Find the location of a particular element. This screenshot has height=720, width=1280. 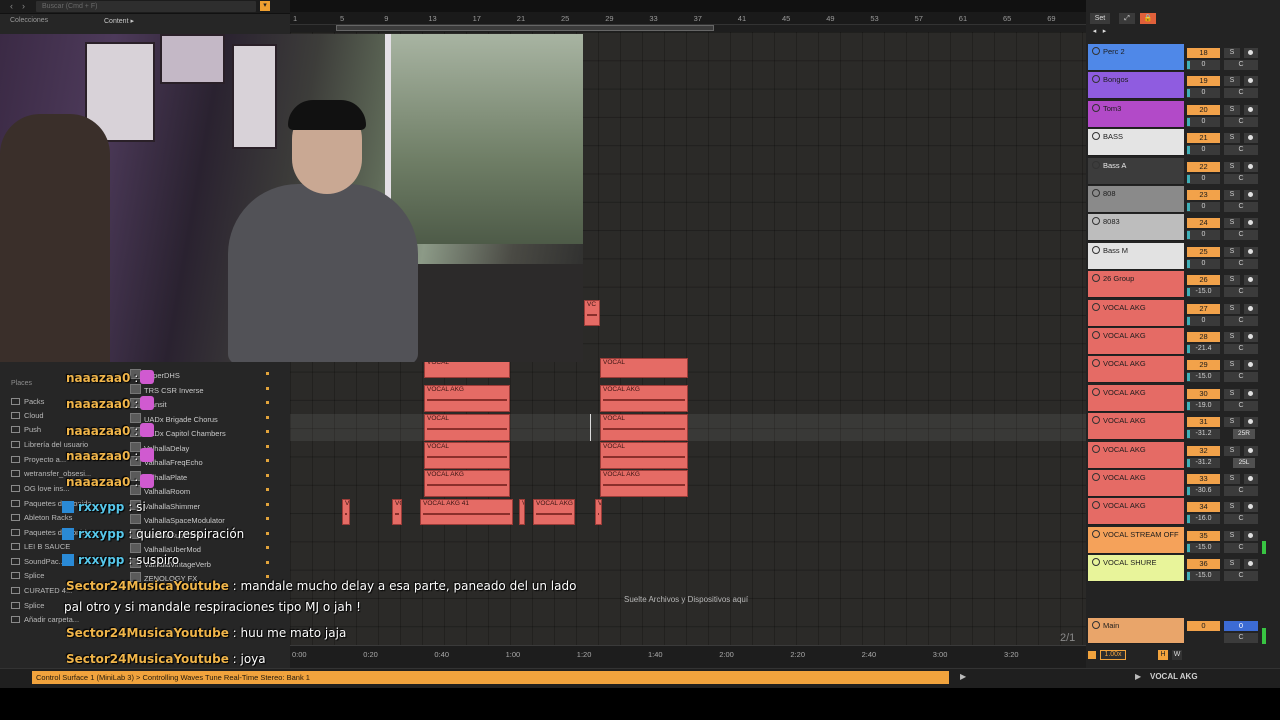

zoom-field: 1.00x is located at coordinates (1113, 655).